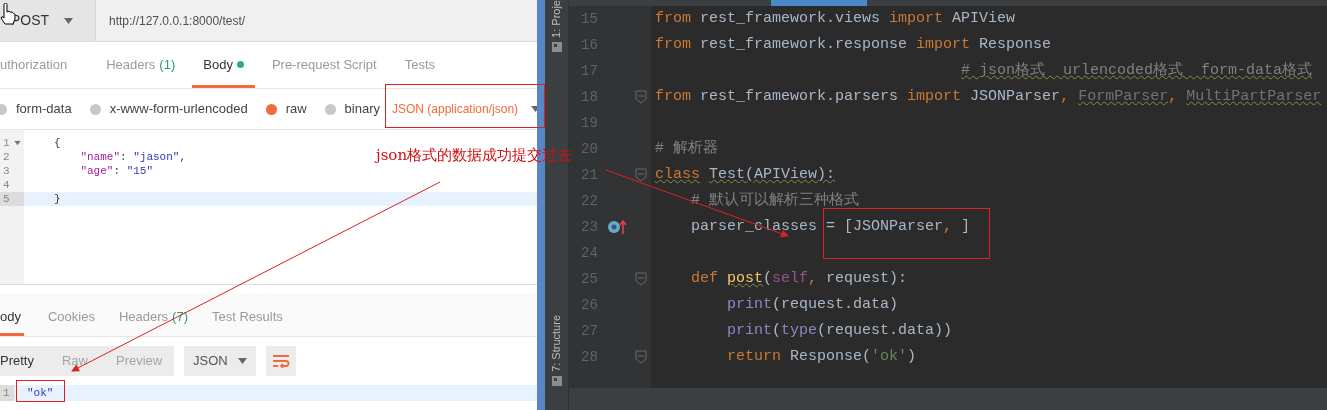 This screenshot has width=1327, height=410. What do you see at coordinates (141, 66) in the screenshot?
I see `request-tab: Headers (1)` at bounding box center [141, 66].